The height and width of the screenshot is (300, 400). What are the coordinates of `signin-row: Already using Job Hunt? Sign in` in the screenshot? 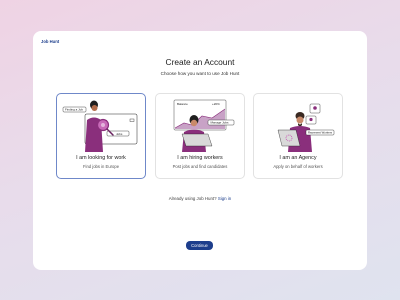 It's located at (200, 198).